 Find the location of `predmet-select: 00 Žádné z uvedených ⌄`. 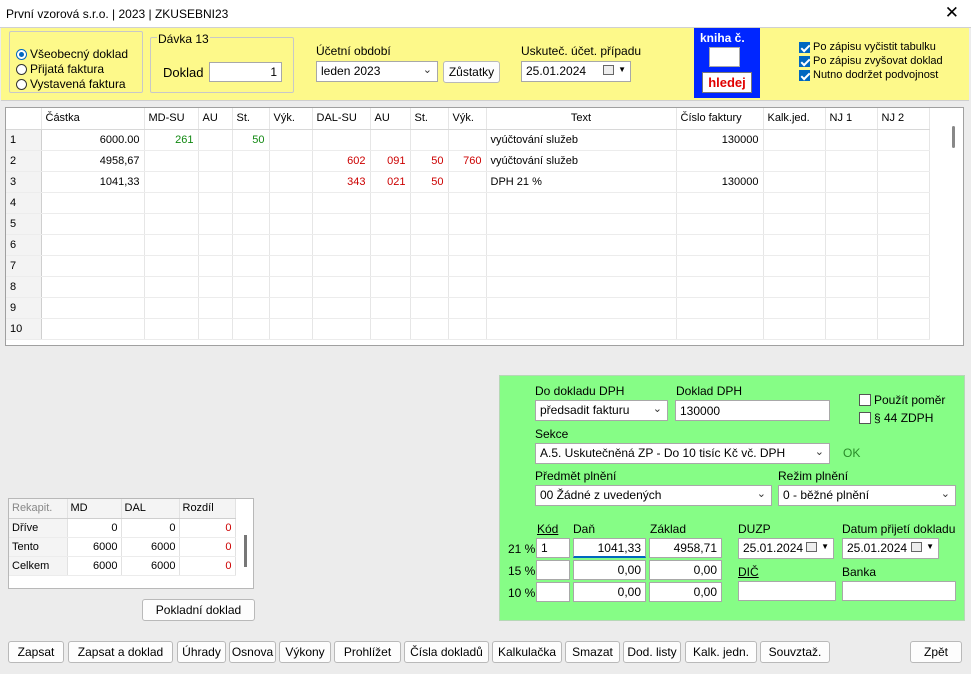

predmet-select: 00 Žádné z uvedených ⌄ is located at coordinates (653, 495).